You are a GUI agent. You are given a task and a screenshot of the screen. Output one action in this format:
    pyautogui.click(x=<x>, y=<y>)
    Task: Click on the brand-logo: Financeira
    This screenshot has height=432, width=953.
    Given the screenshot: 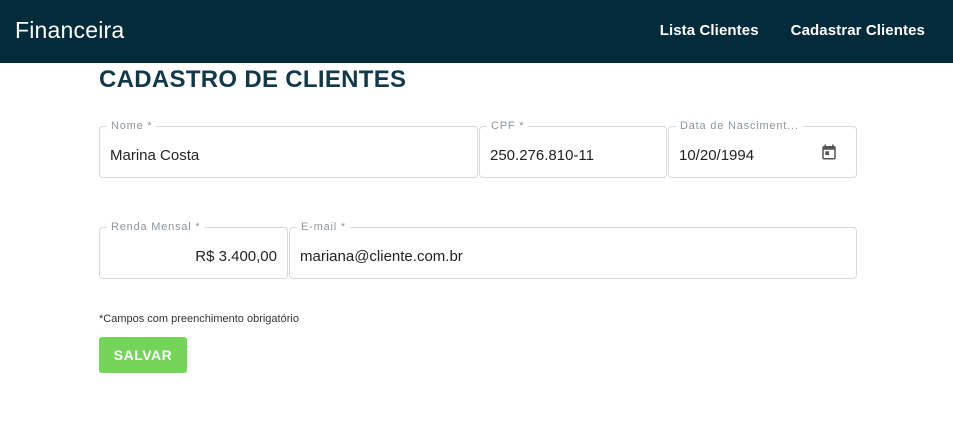 What is the action you would take?
    pyautogui.click(x=69, y=30)
    